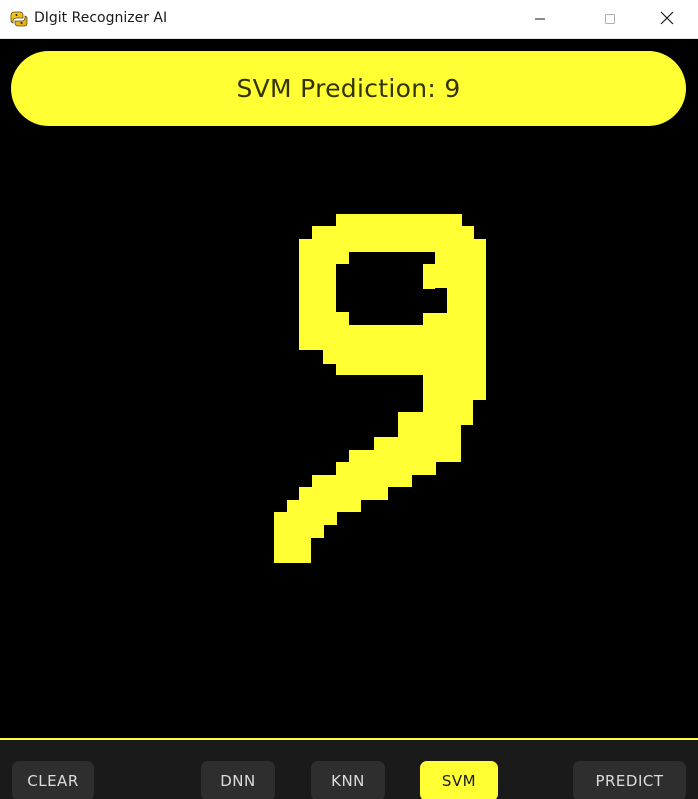 Image resolution: width=698 pixels, height=799 pixels. I want to click on svm-model-button: SVM, so click(459, 780).